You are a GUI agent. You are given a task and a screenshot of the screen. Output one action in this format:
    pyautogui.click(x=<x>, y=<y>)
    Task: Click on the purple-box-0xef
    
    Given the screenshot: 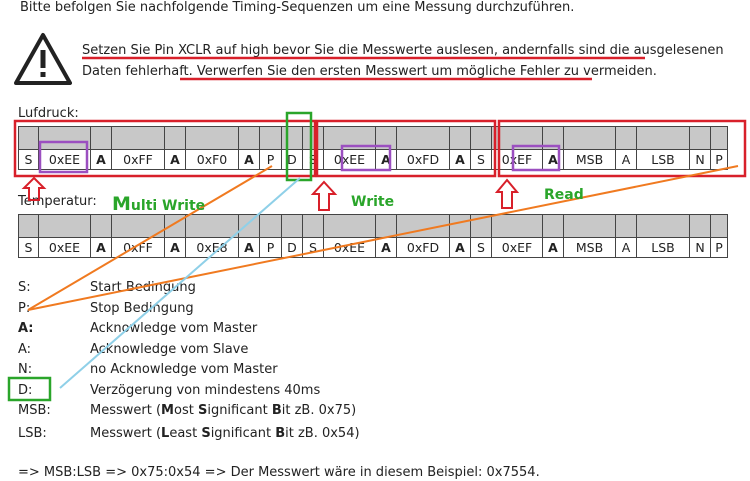 What is the action you would take?
    pyautogui.click(x=536, y=158)
    